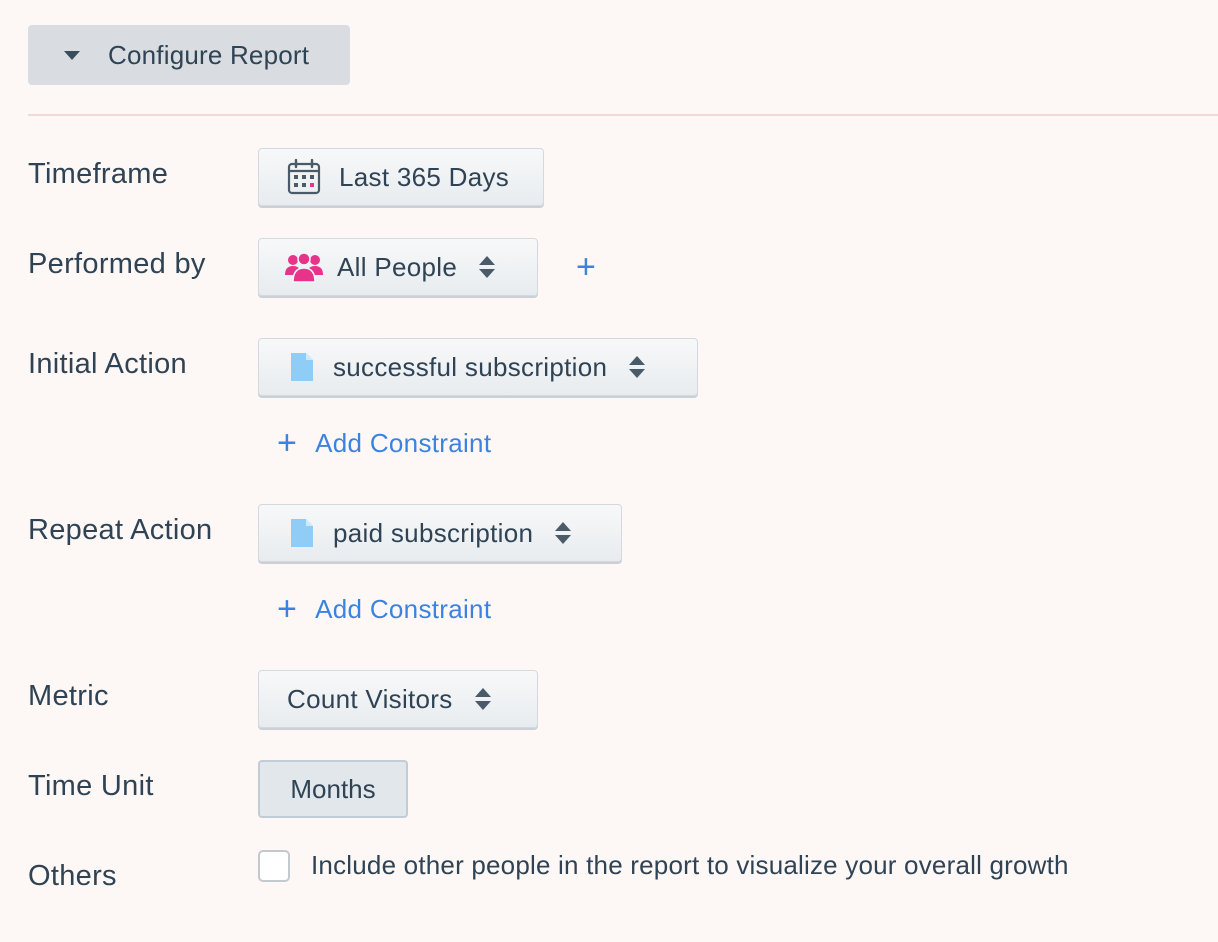 This screenshot has height=942, width=1218. I want to click on repeat-action-add-constraint-link: + Add Constraint, so click(384, 609).